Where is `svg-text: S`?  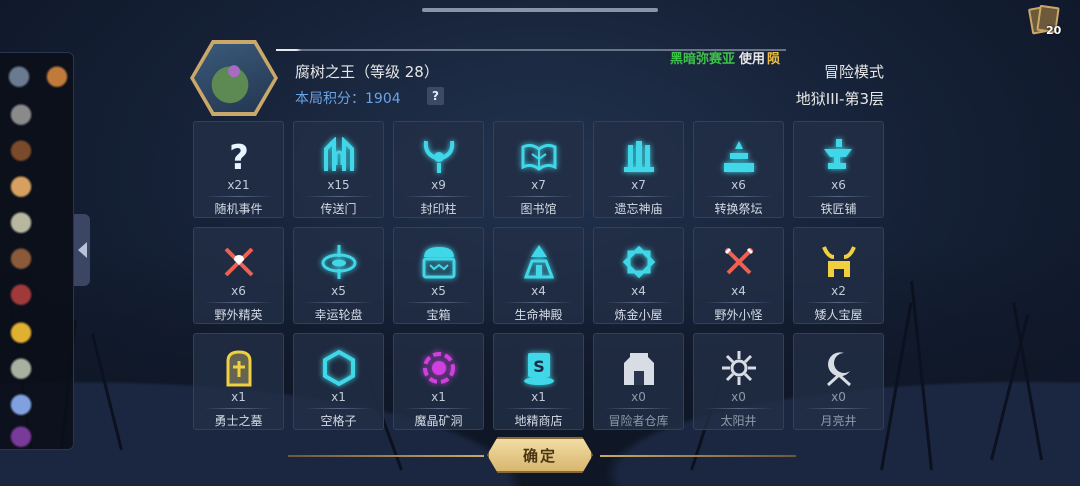
svg-text: S is located at coordinates (539, 366).